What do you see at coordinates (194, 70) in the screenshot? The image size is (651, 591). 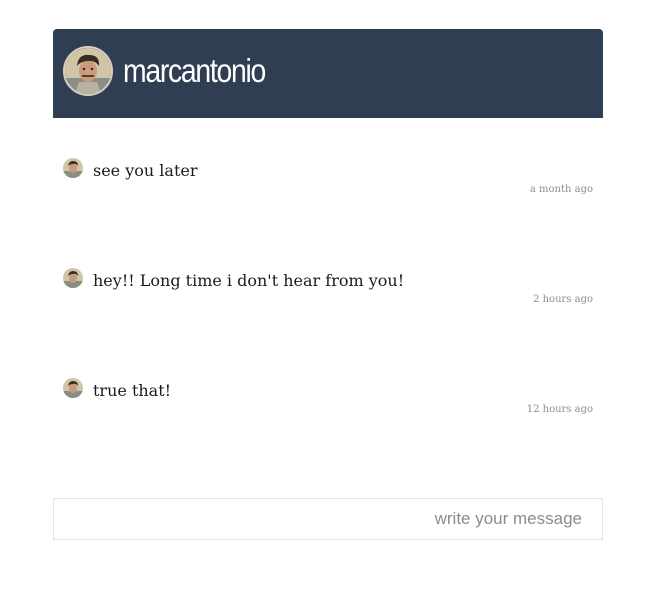 I see `chat-username: marcantonio` at bounding box center [194, 70].